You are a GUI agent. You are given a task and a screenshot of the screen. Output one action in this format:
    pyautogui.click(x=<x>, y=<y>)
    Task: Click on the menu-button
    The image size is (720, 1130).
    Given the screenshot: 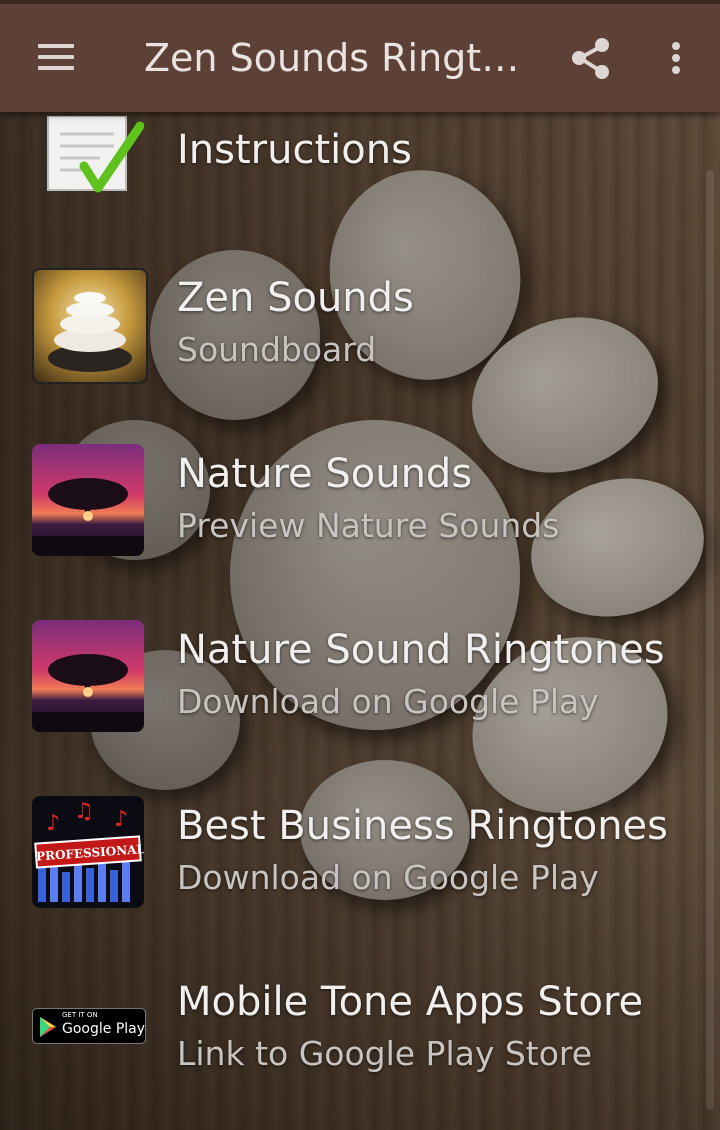 What is the action you would take?
    pyautogui.click(x=56, y=58)
    